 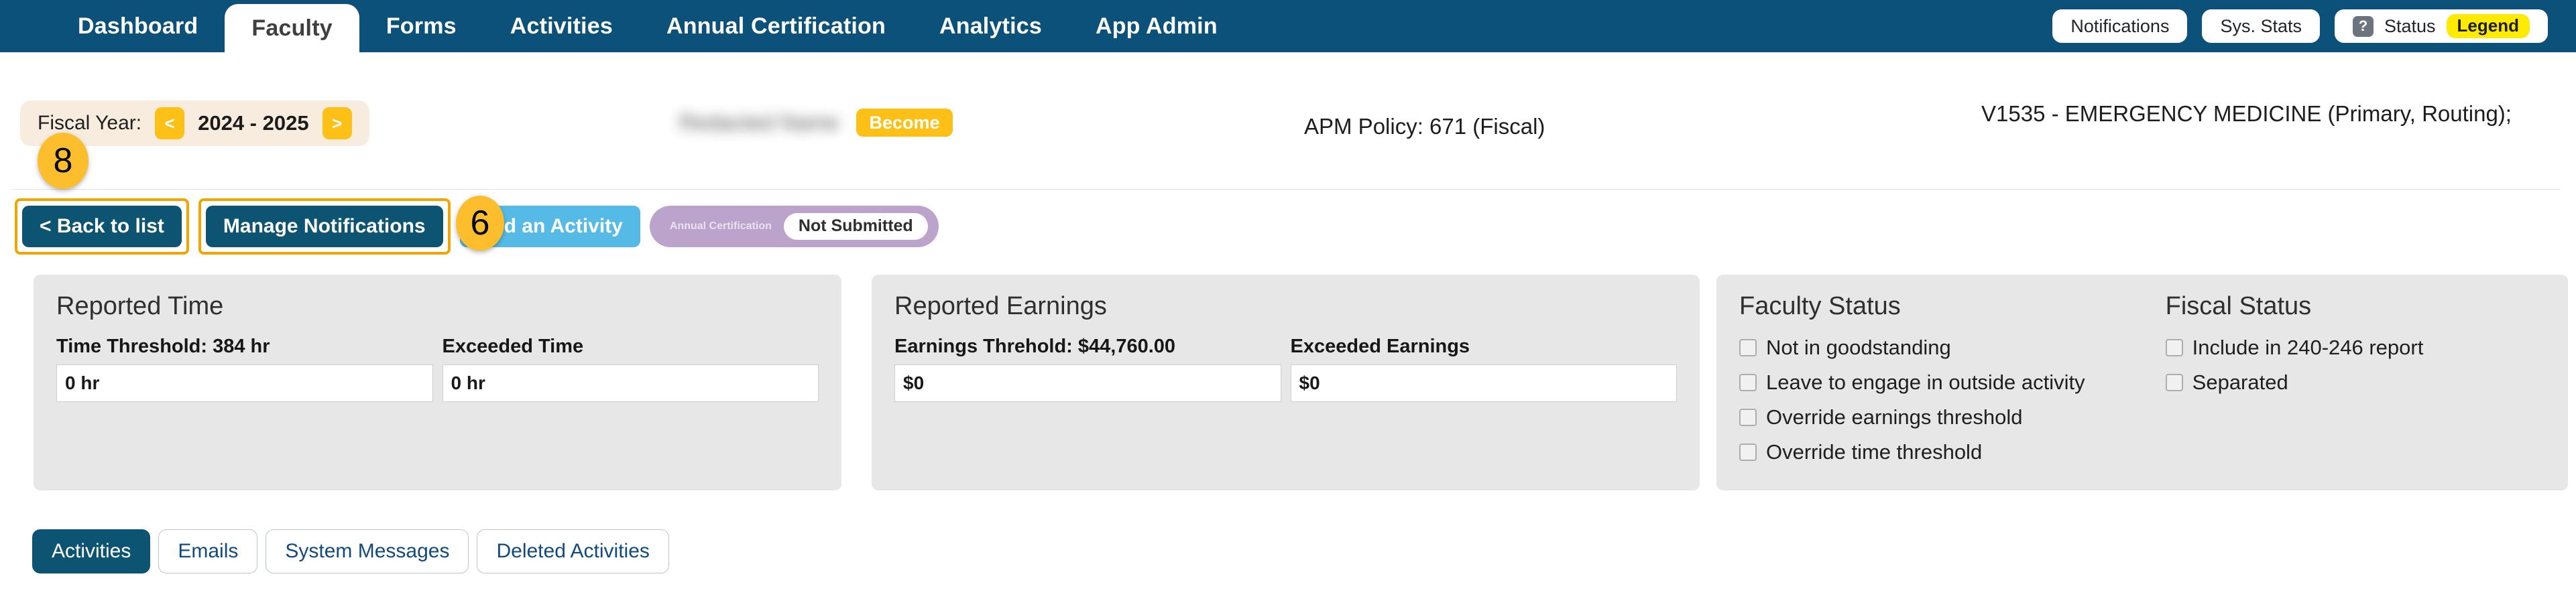 I want to click on nav-item-dashboard: Dashboard, so click(x=138, y=26).